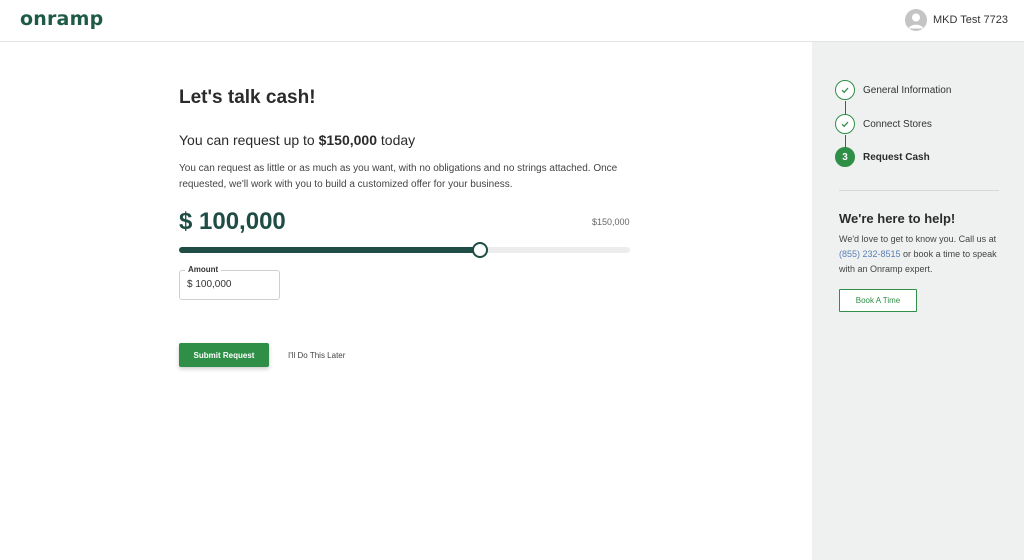  What do you see at coordinates (61, 19) in the screenshot?
I see `onramp-logo: onramp` at bounding box center [61, 19].